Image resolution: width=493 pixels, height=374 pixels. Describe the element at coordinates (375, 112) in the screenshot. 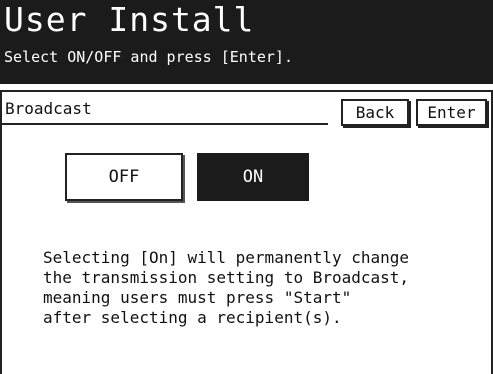

I see `back-button: Back` at that location.